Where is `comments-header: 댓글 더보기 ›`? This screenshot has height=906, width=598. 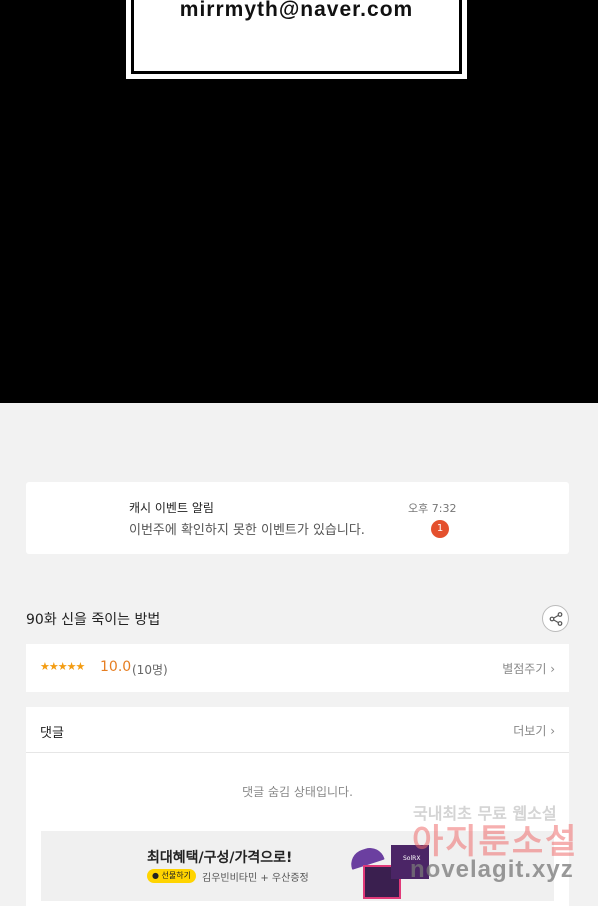 comments-header: 댓글 더보기 › is located at coordinates (297, 730).